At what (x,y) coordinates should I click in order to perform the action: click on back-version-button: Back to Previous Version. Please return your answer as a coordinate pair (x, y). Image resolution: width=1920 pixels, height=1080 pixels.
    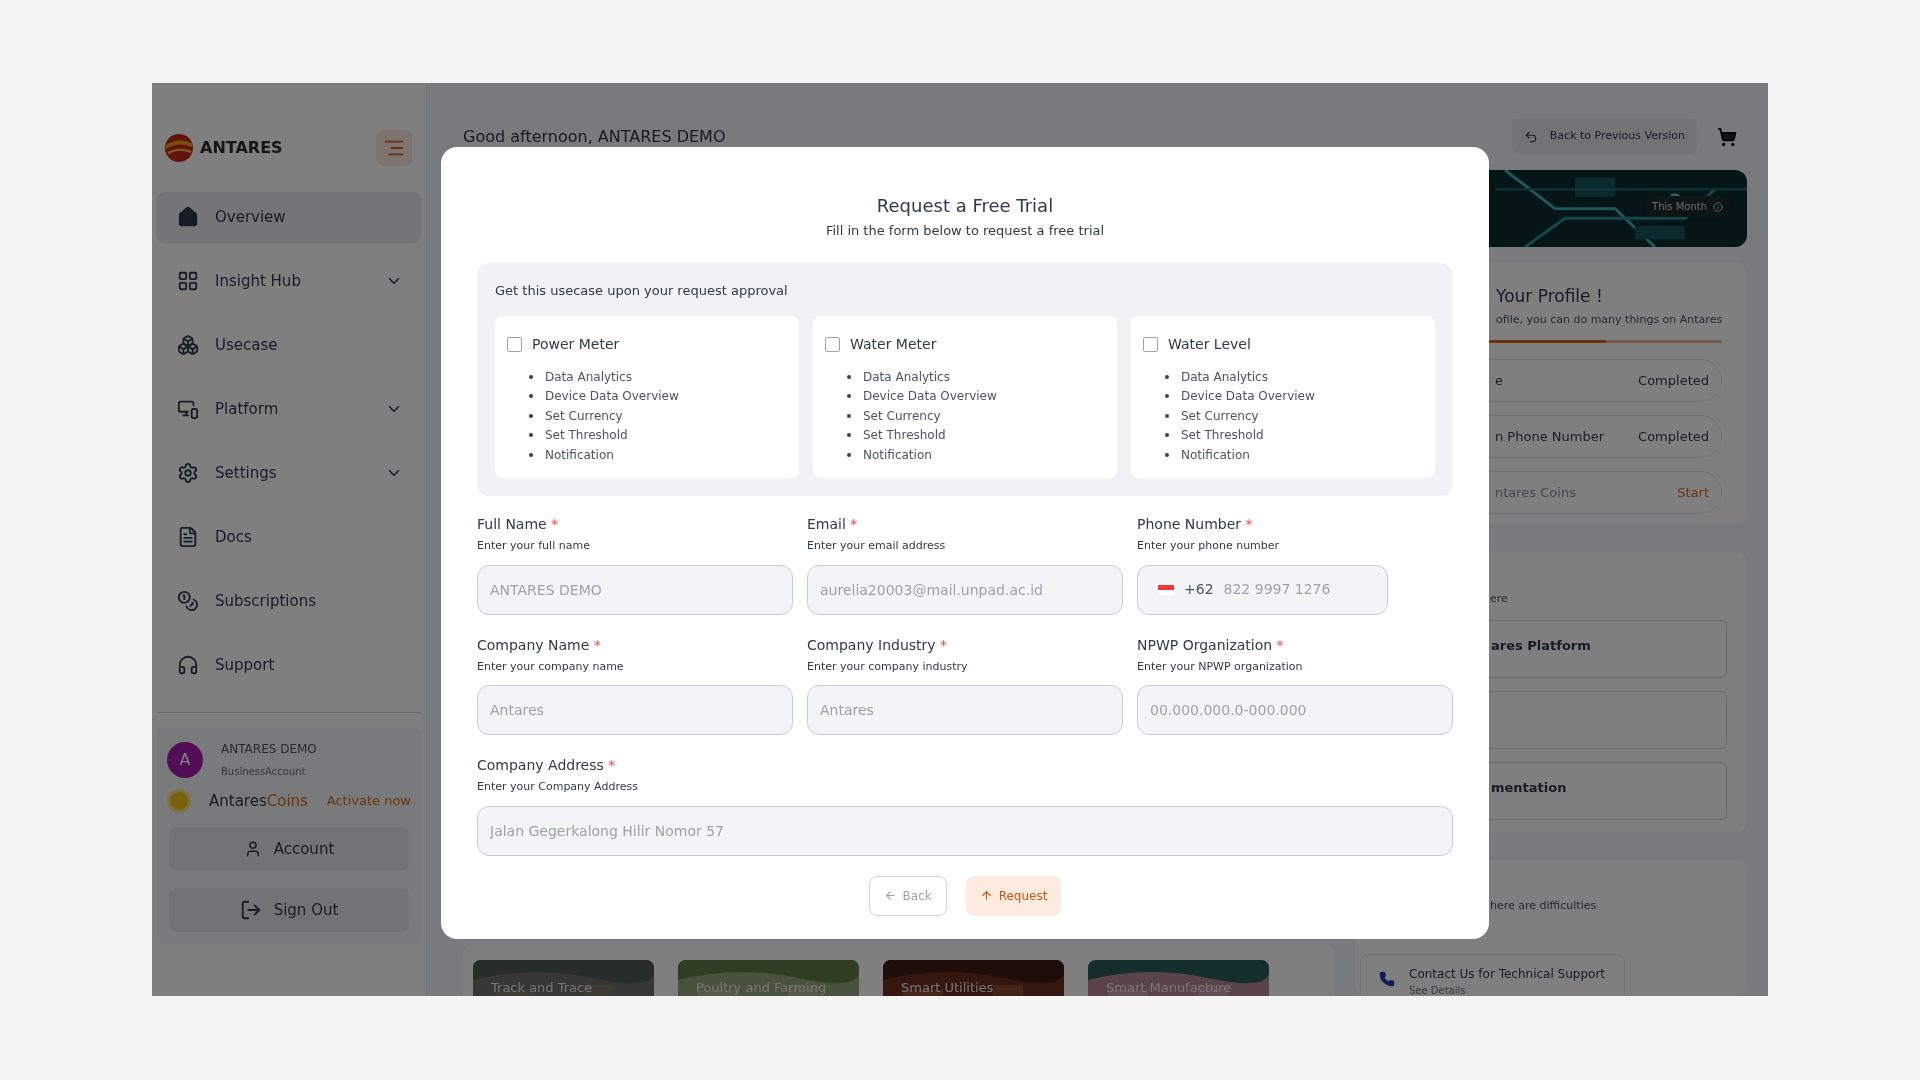
    Looking at the image, I should click on (1604, 136).